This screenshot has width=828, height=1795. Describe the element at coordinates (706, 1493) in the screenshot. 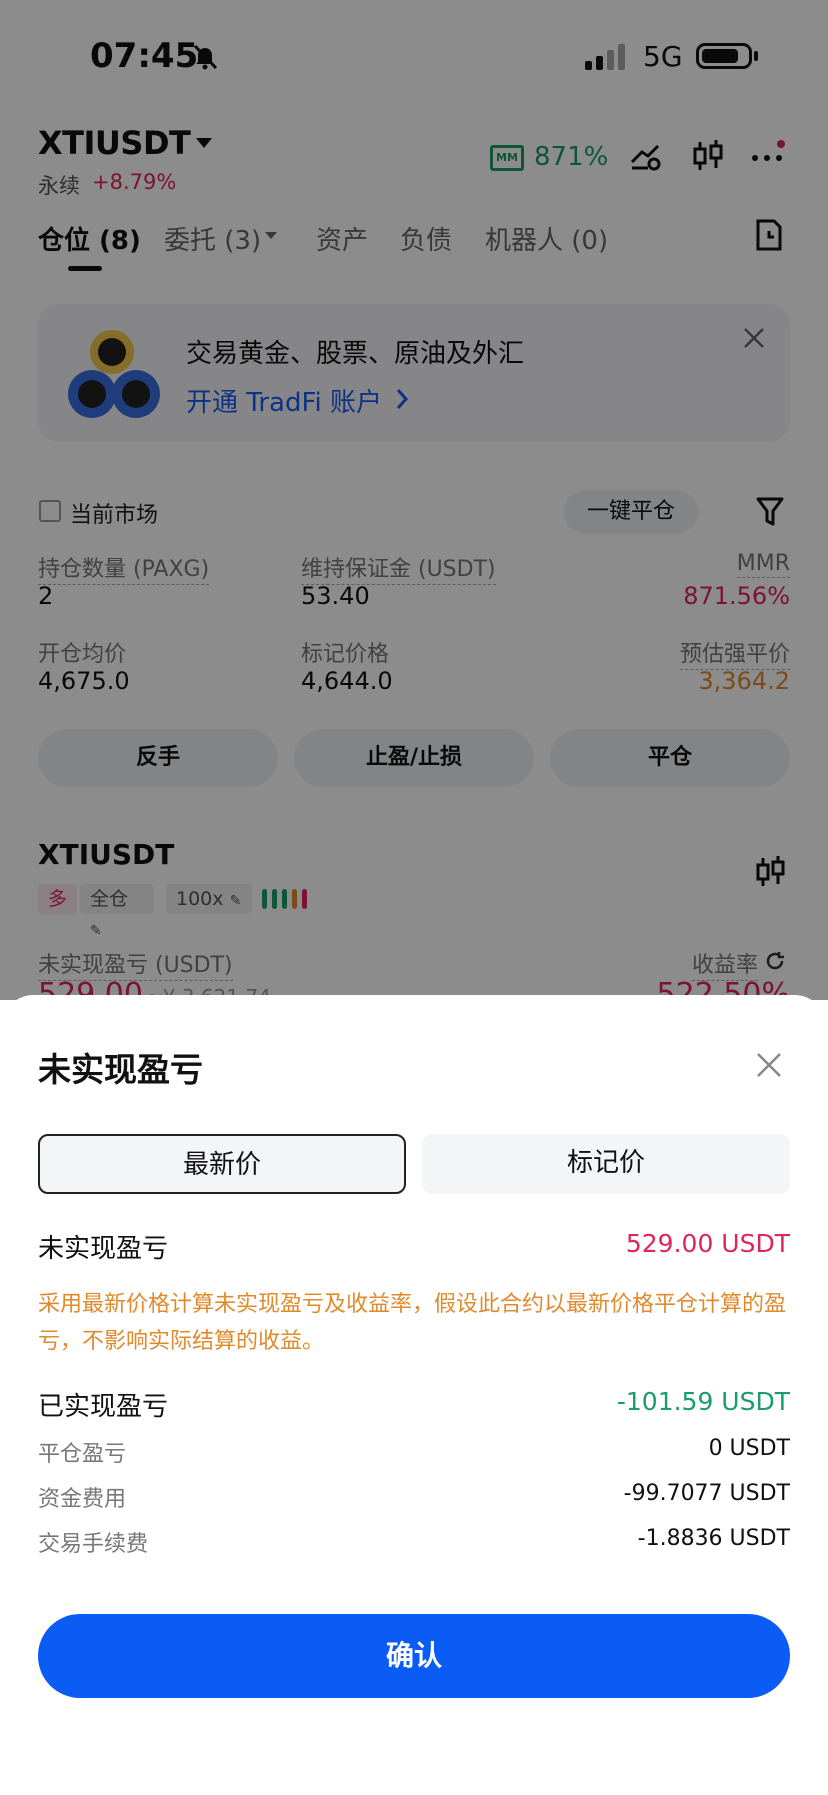

I see `funding-fee-value: -99.7077 USDT` at that location.